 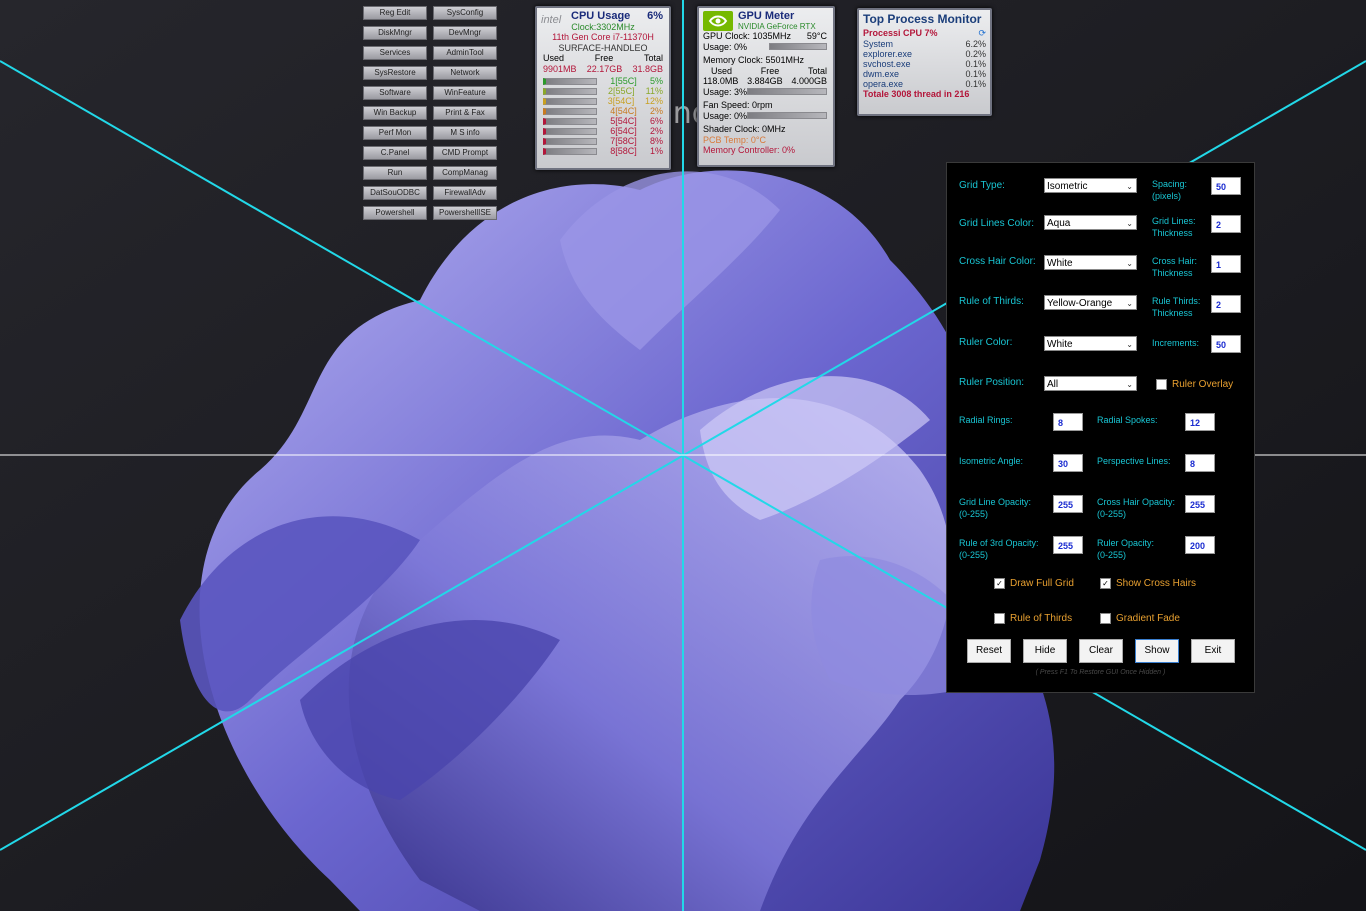 What do you see at coordinates (1090, 302) in the screenshot?
I see `rule-of-thirds-color-select: Yellow-Orange ⌄` at bounding box center [1090, 302].